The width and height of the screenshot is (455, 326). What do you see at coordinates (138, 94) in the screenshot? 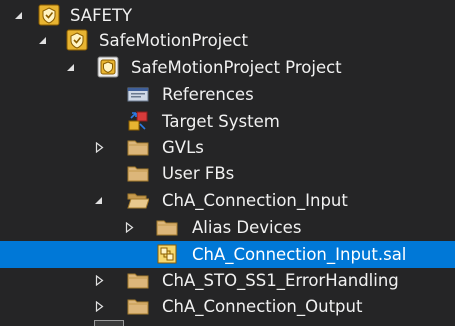
I see `references-icon` at bounding box center [138, 94].